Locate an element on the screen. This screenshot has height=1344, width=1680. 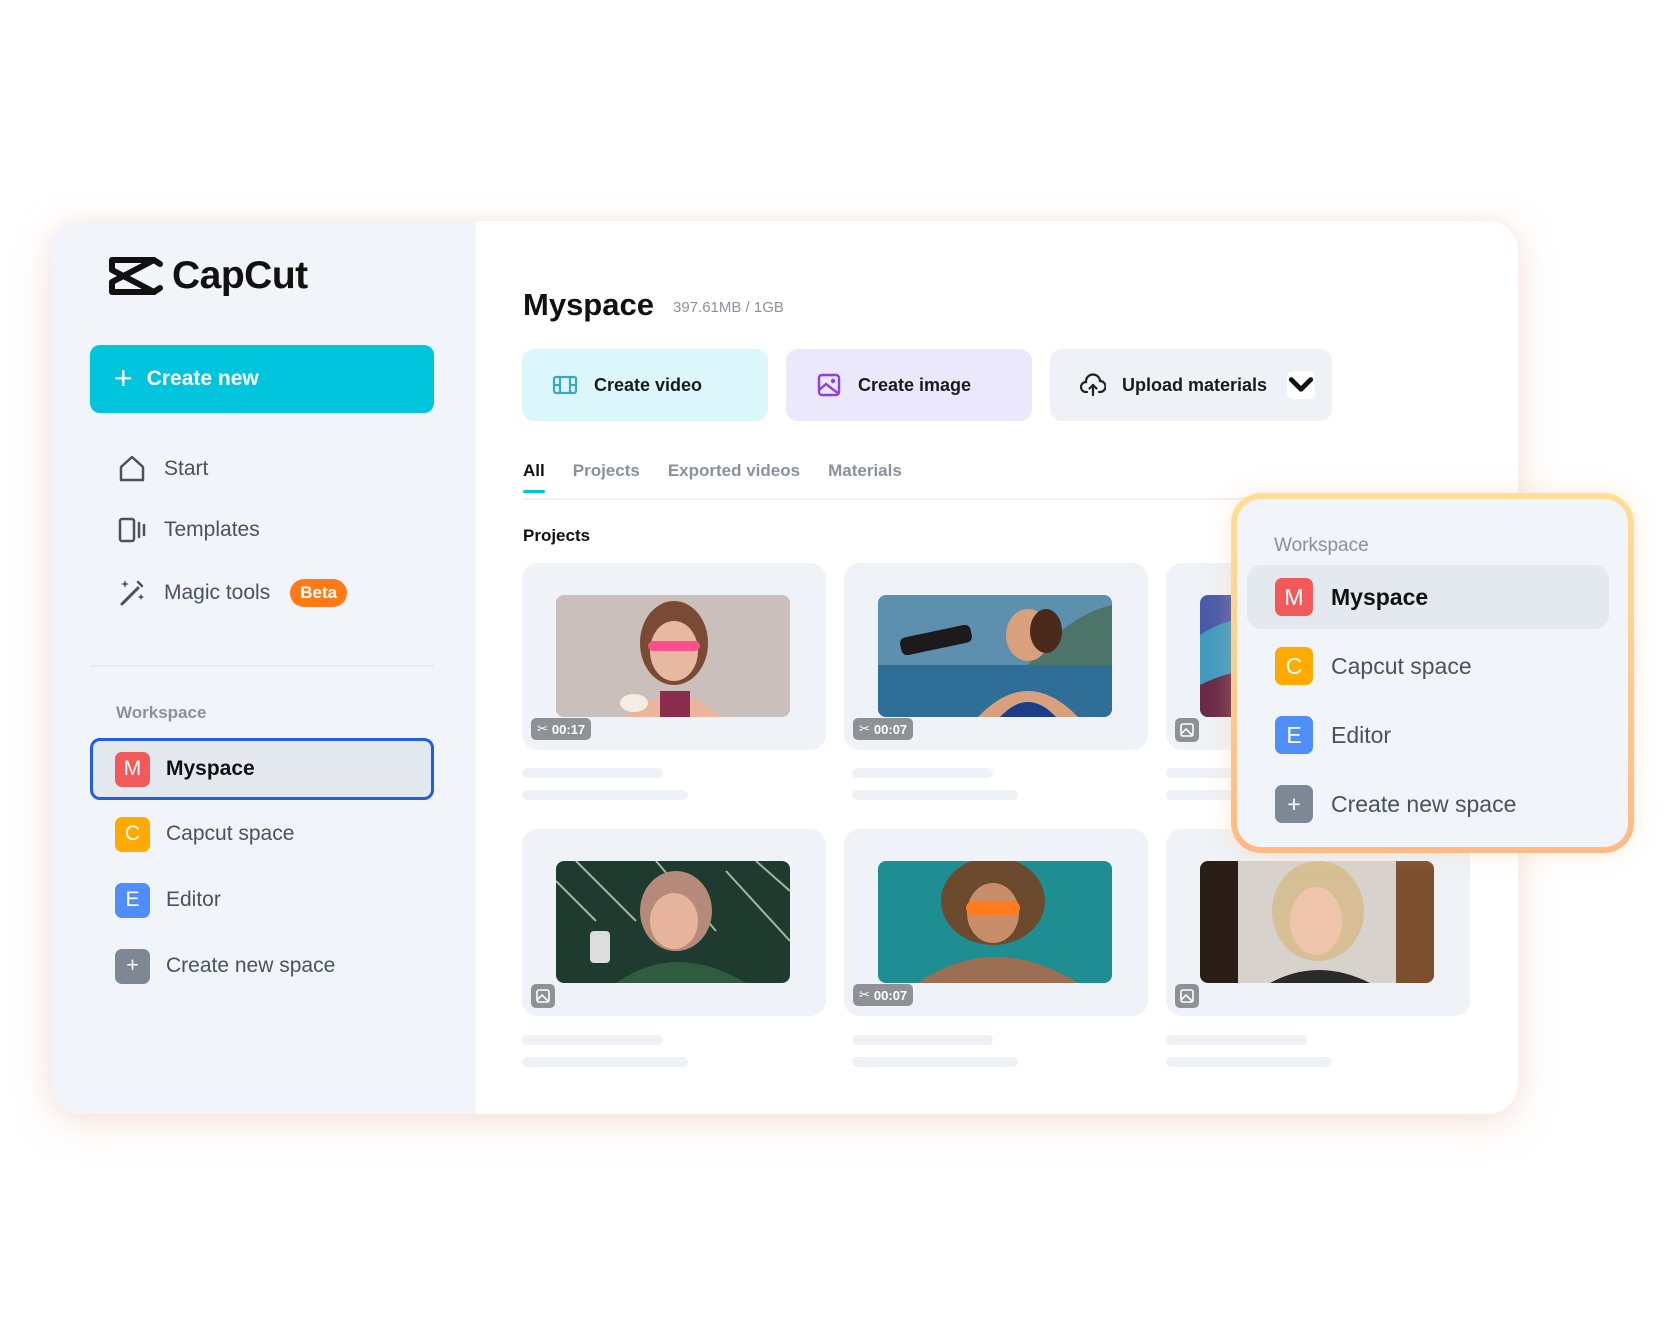
beta-badge: Beta is located at coordinates (319, 593).